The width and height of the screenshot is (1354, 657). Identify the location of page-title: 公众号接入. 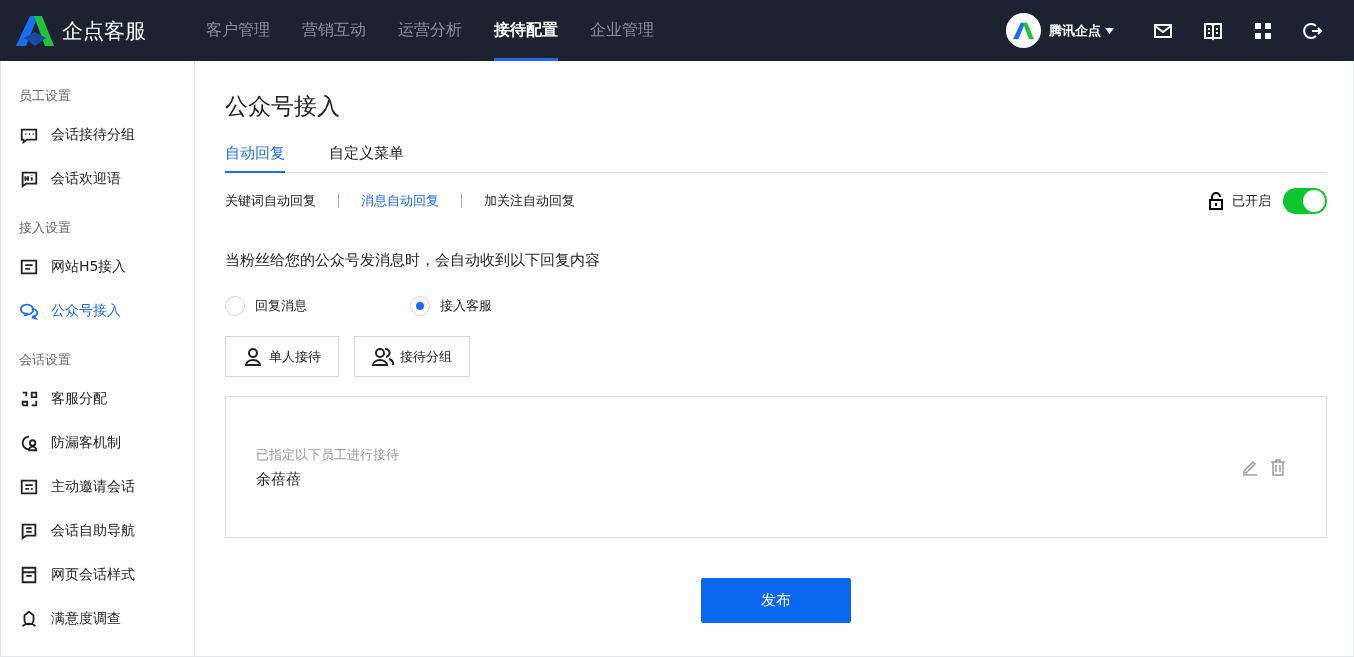
(283, 106).